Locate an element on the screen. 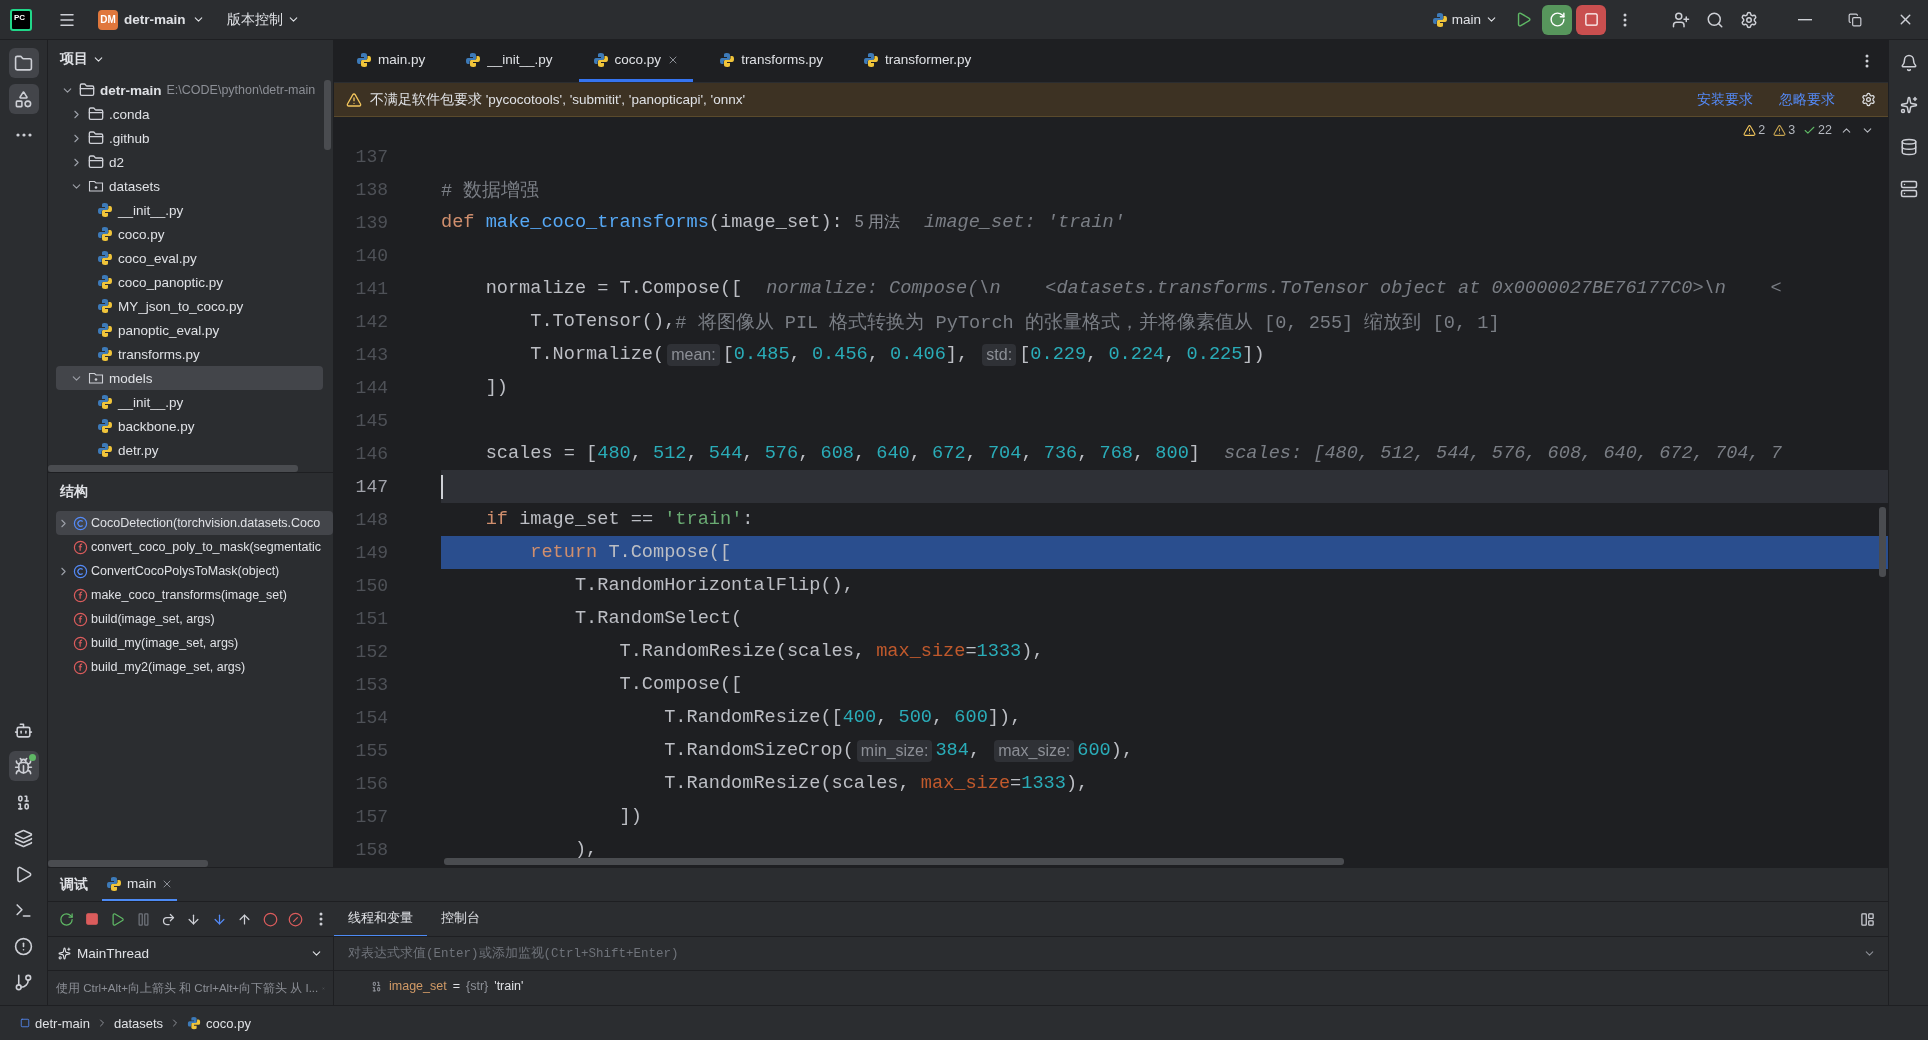  variable-value: 'train' is located at coordinates (509, 986).